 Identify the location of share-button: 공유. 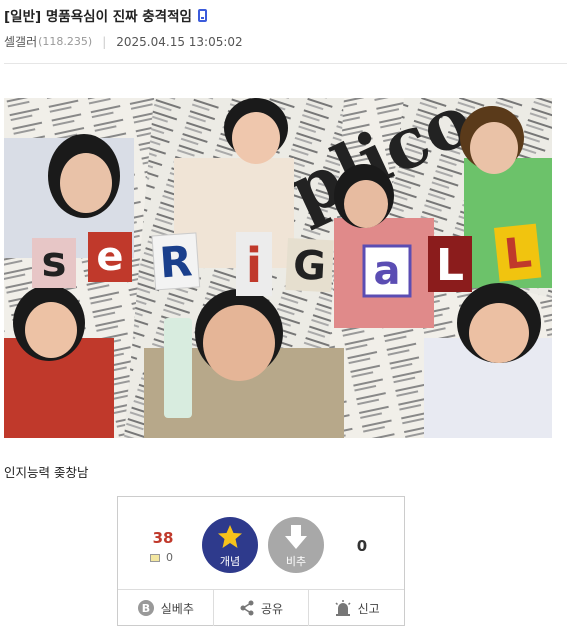
(262, 608).